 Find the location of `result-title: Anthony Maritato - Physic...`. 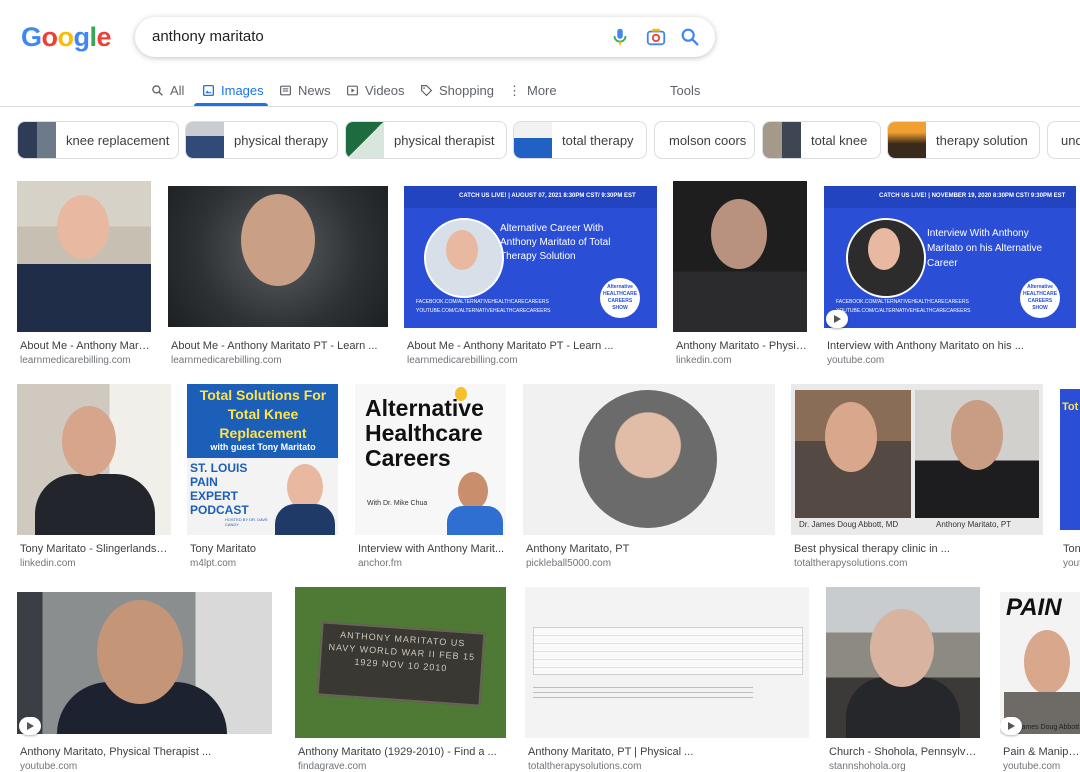

result-title: Anthony Maritato - Physic... is located at coordinates (741, 346).